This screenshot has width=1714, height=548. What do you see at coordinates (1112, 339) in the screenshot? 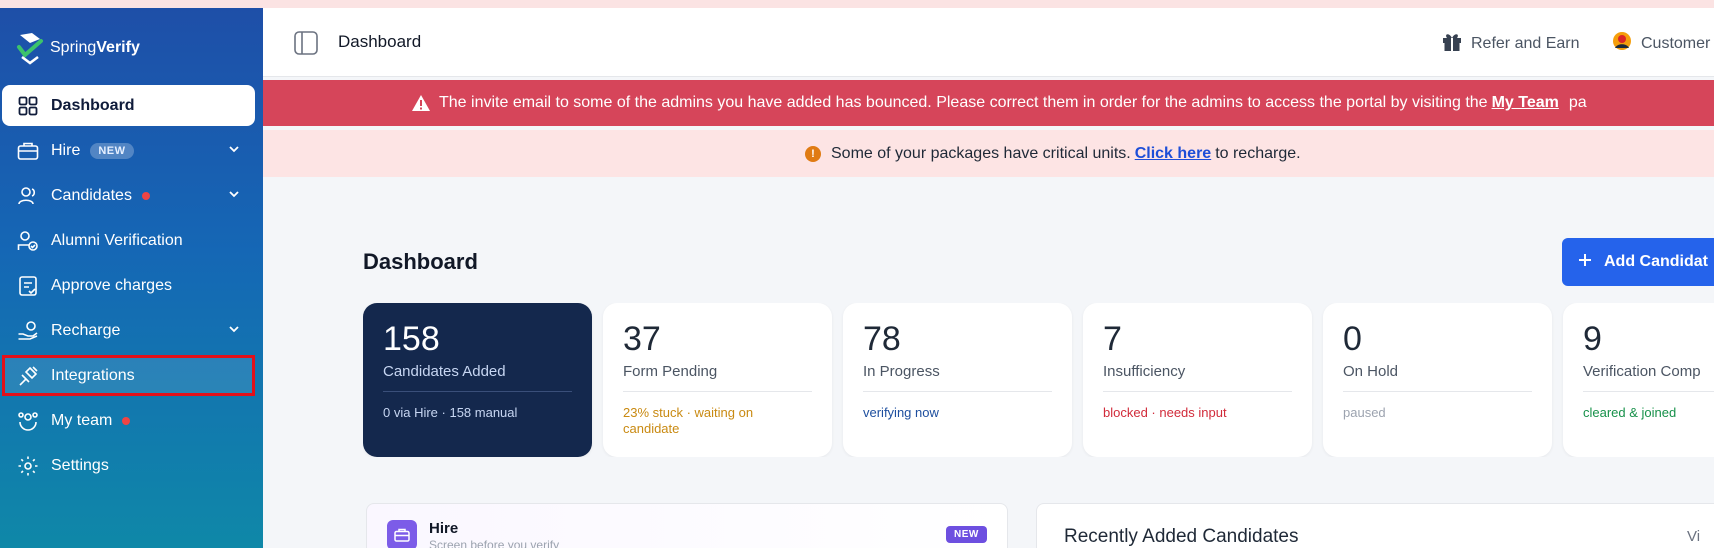
I see `stat-value: 7` at bounding box center [1112, 339].